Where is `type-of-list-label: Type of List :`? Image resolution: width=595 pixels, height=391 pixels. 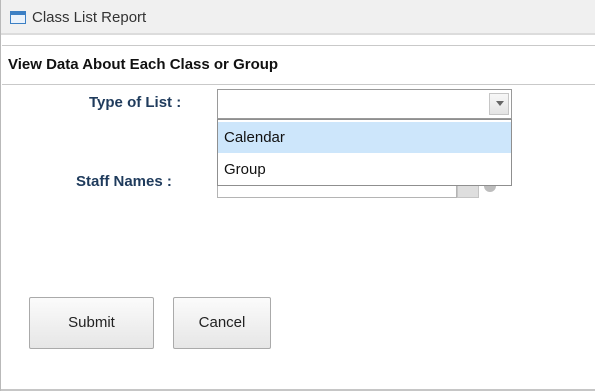
type-of-list-label: Type of List : is located at coordinates (135, 102).